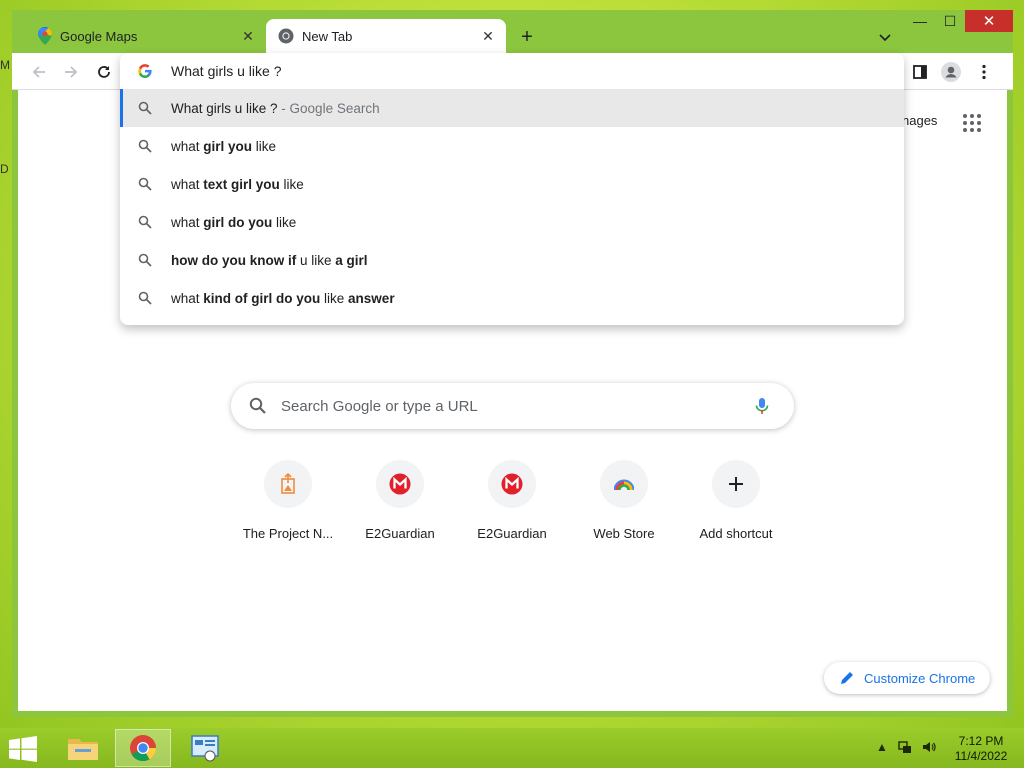 The width and height of the screenshot is (1024, 768). Describe the element at coordinates (920, 678) in the screenshot. I see `customize-label: Customize Chrome` at that location.